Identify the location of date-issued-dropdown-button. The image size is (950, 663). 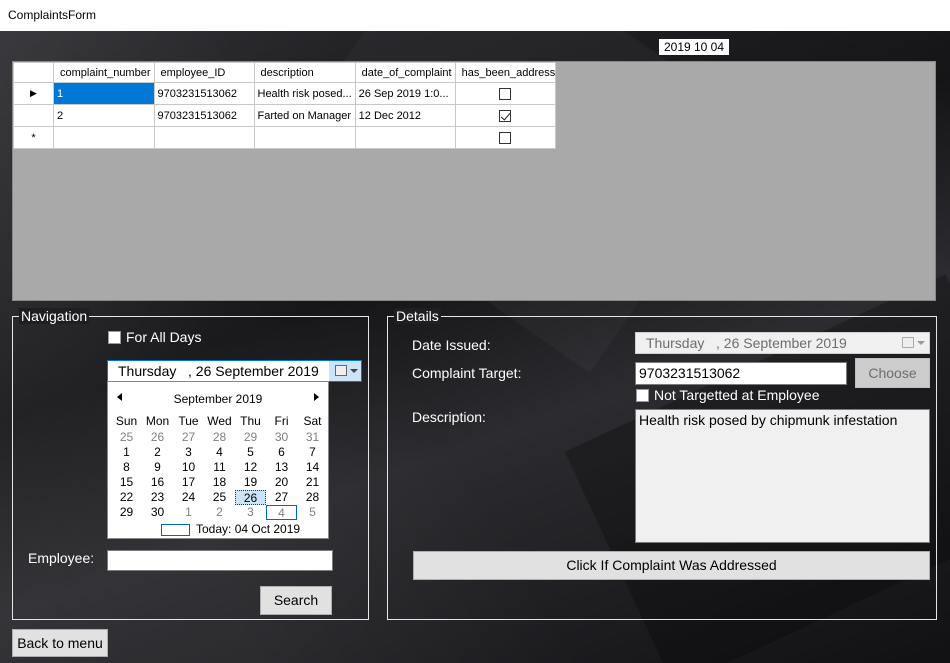
(913, 343).